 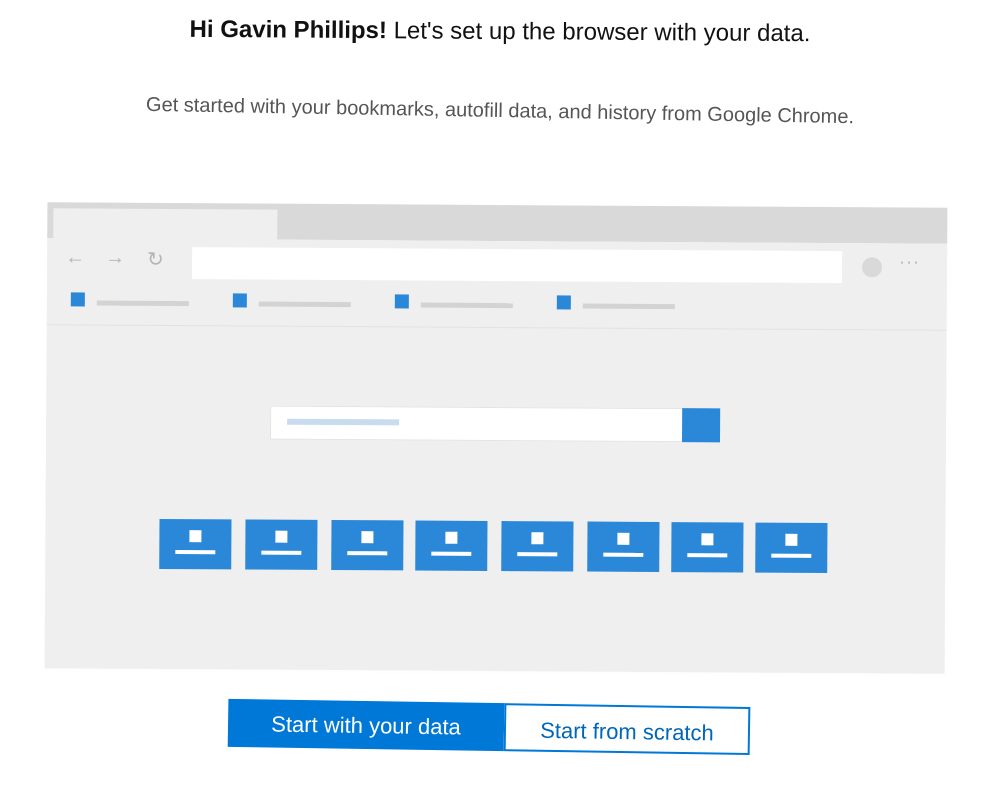 I want to click on illustration-address-bar, so click(x=517, y=265).